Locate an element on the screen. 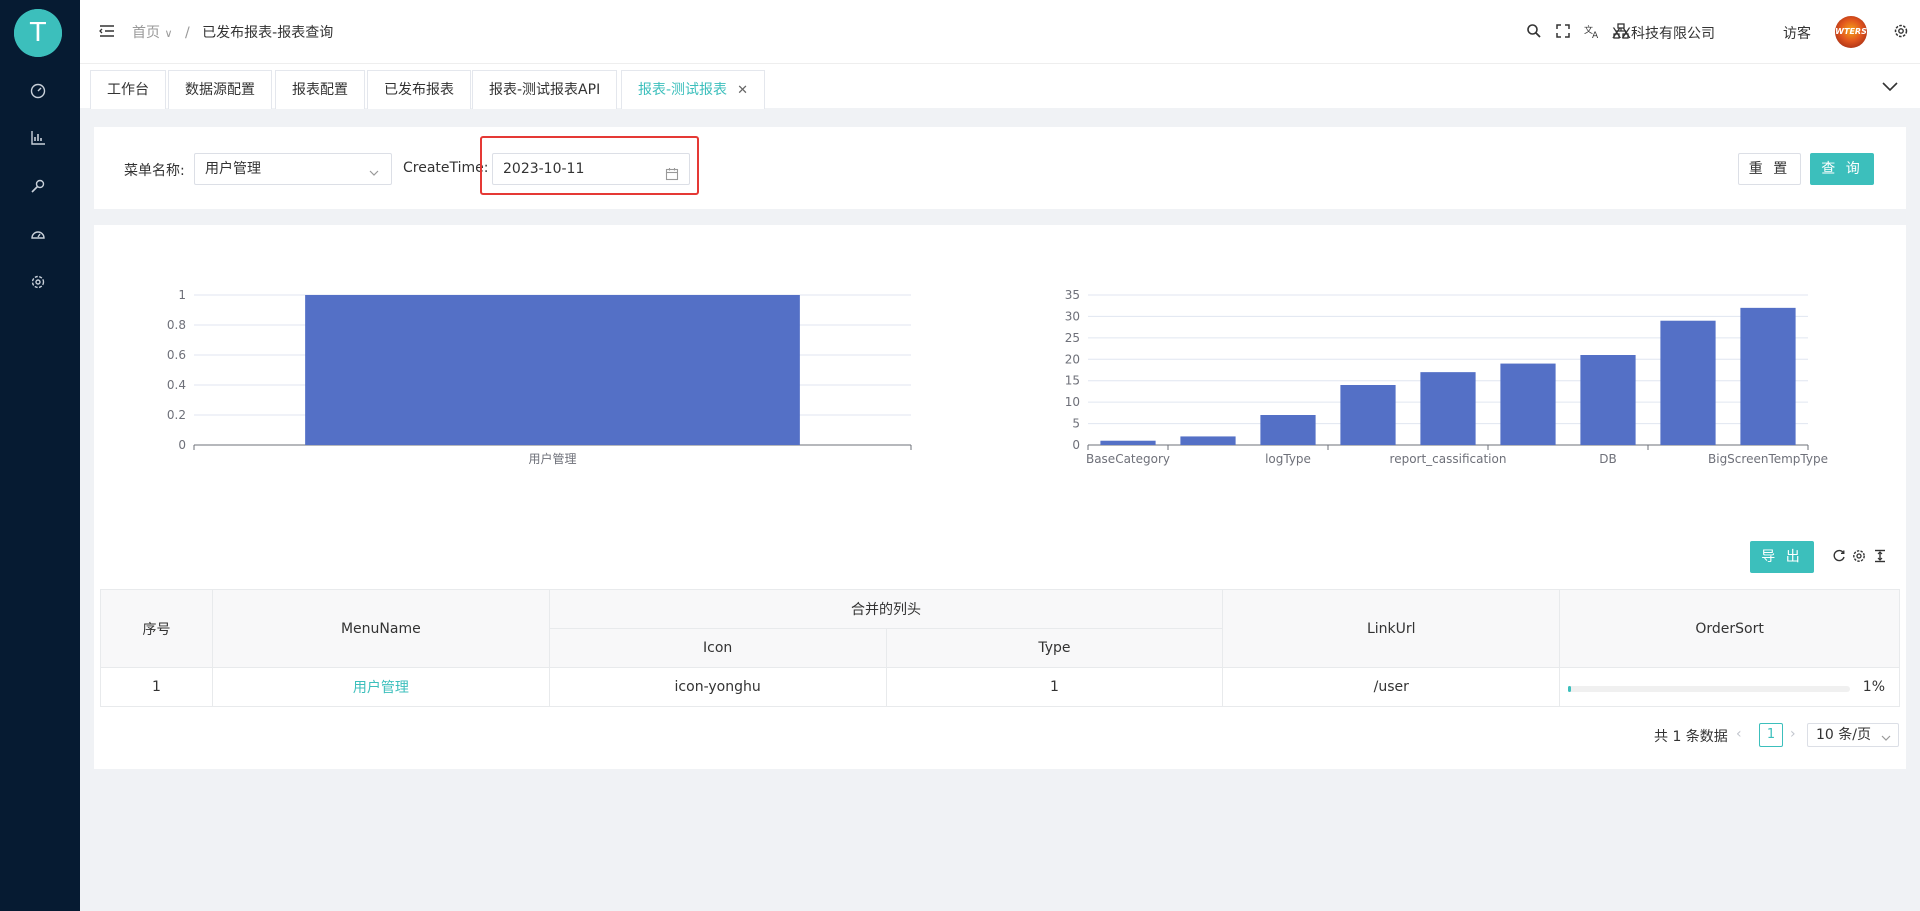  tab-label: 已发布报表 is located at coordinates (419, 90).